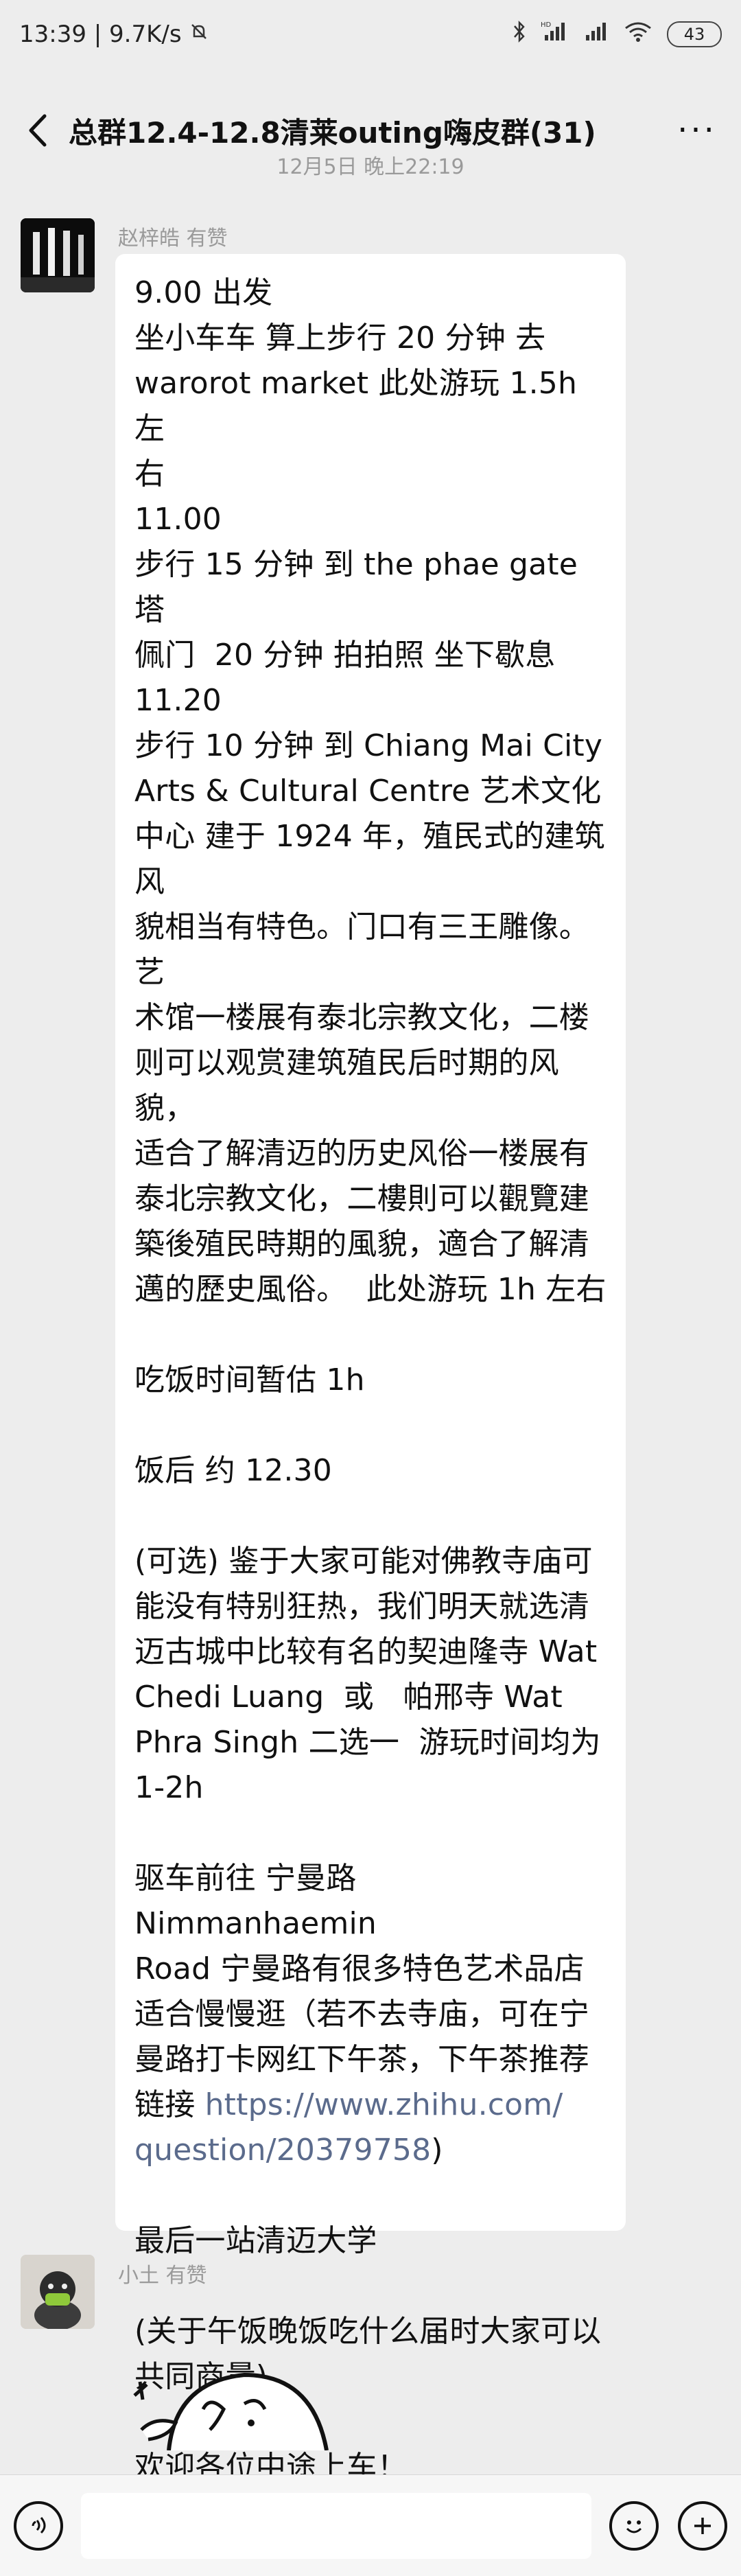  I want to click on input-bar, so click(370, 2525).